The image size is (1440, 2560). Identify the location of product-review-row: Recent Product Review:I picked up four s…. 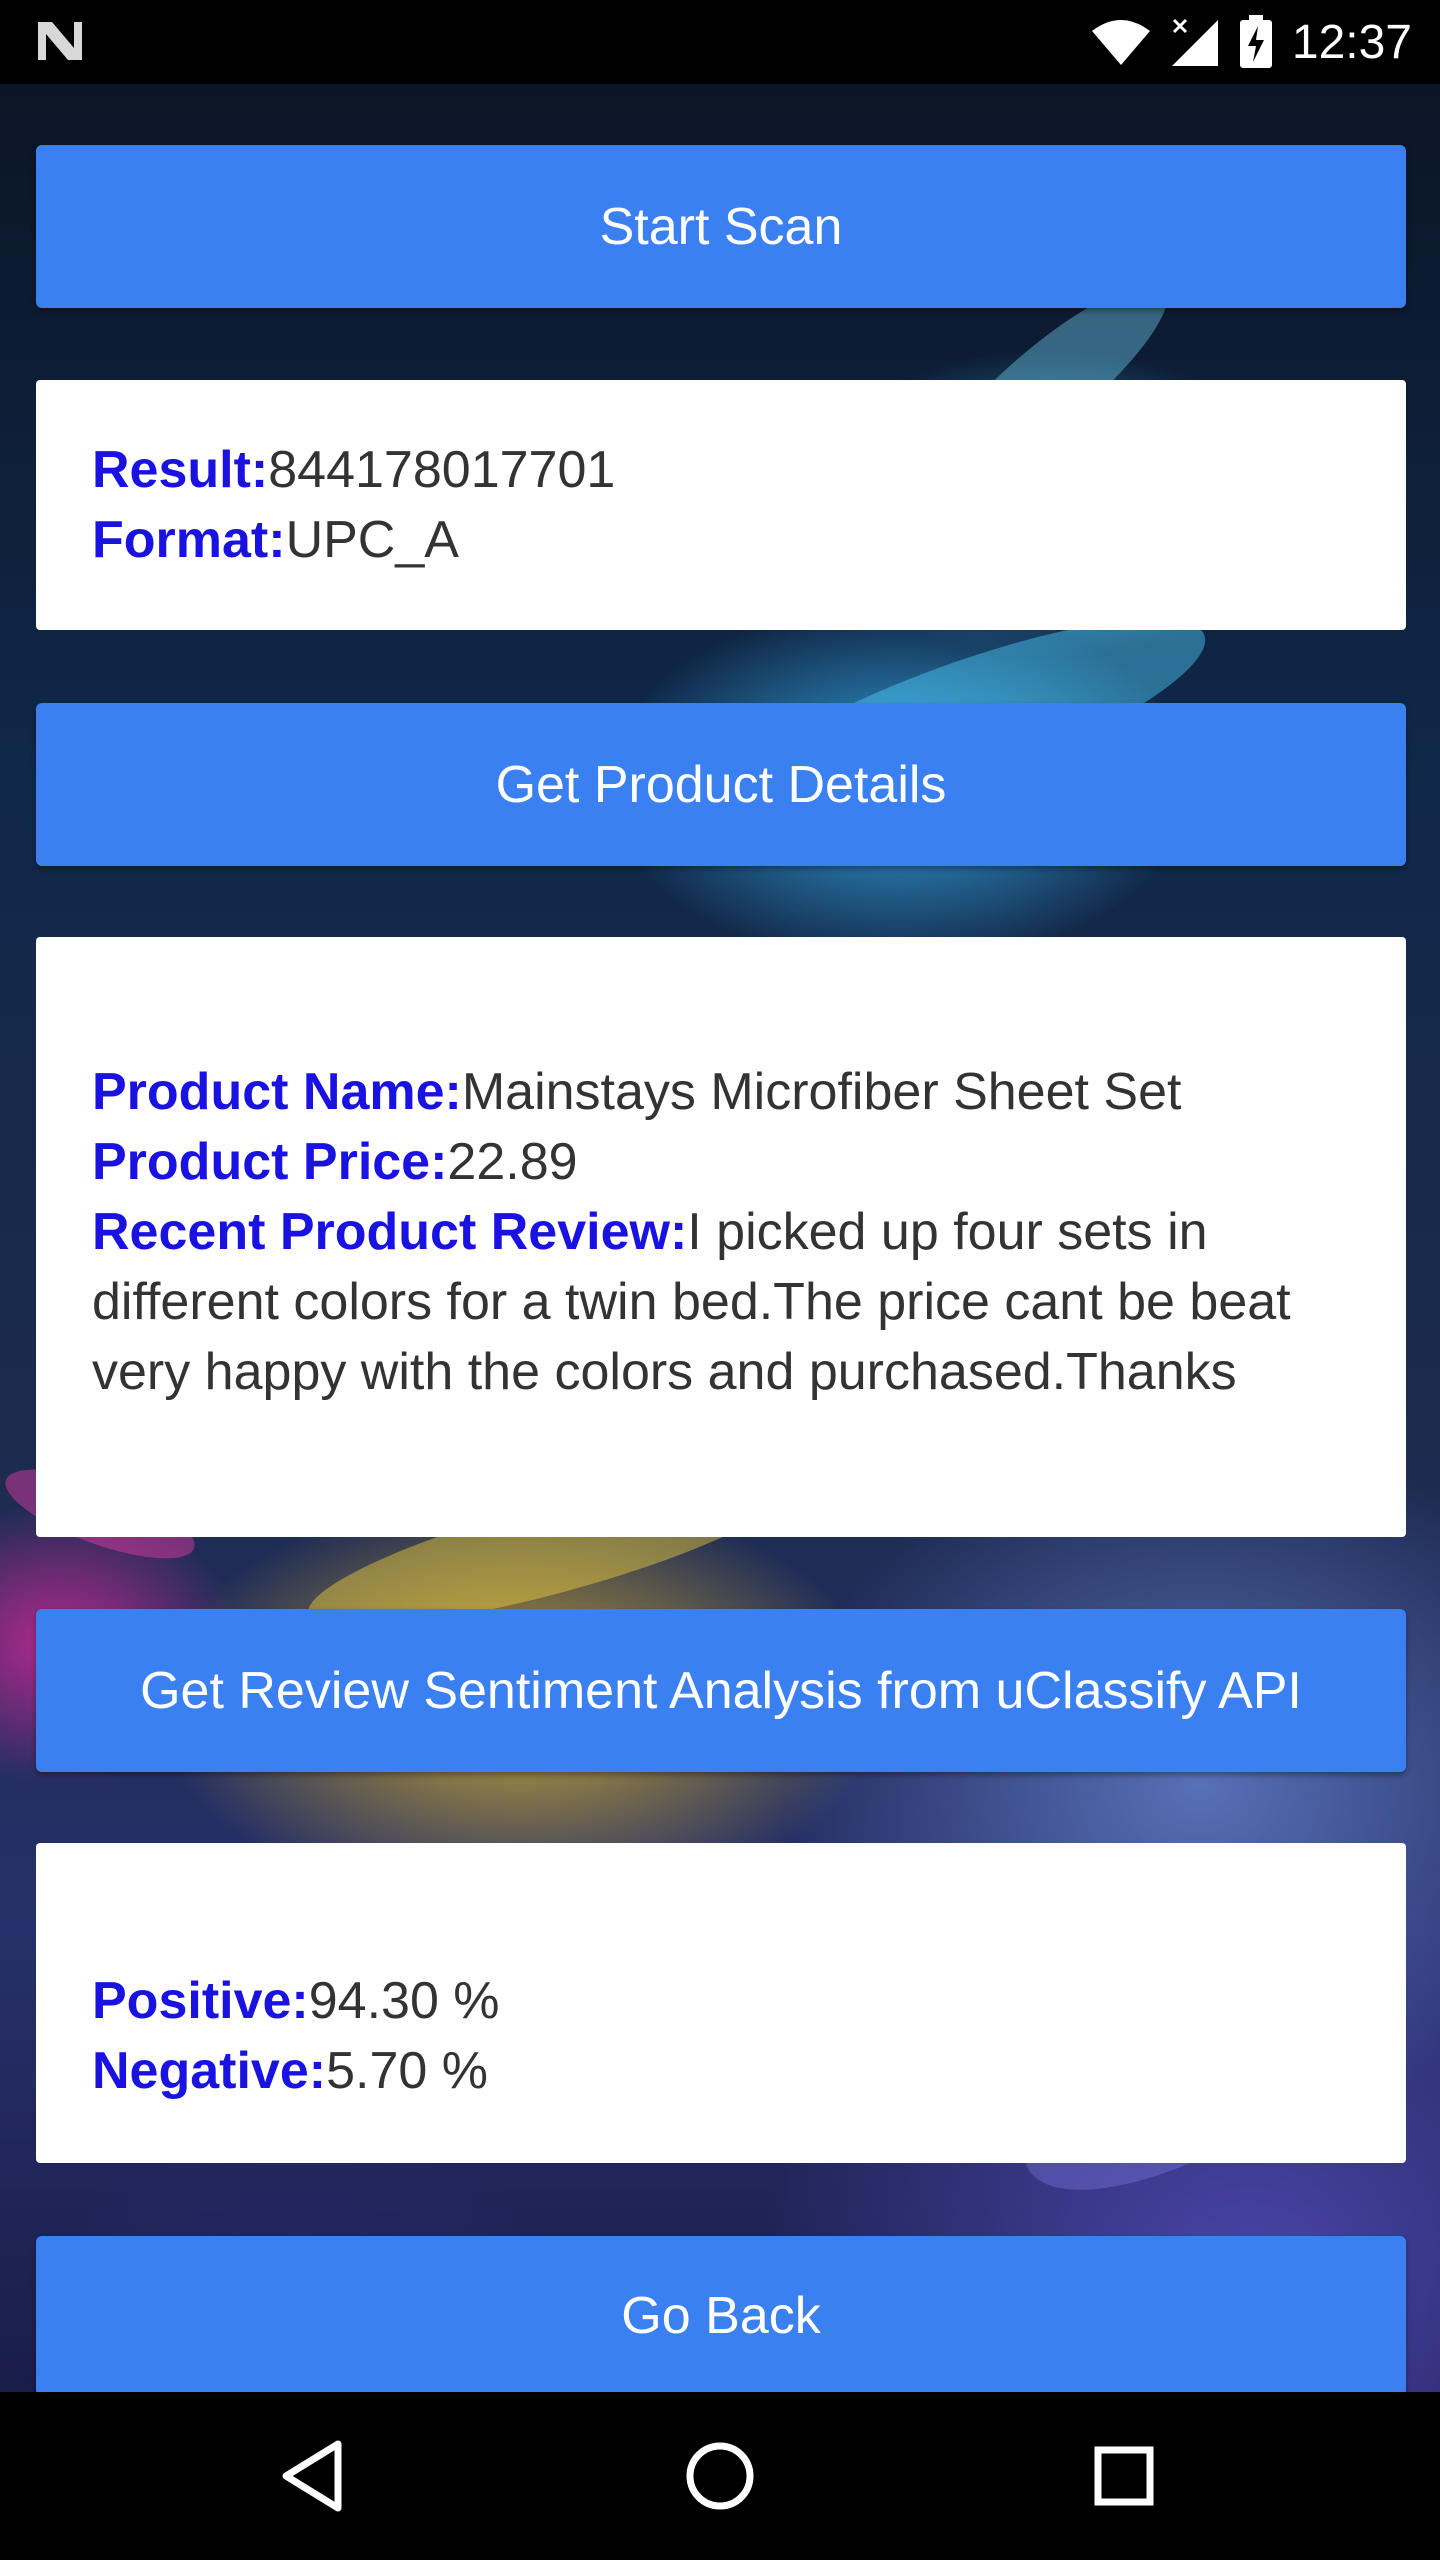
(721, 1302).